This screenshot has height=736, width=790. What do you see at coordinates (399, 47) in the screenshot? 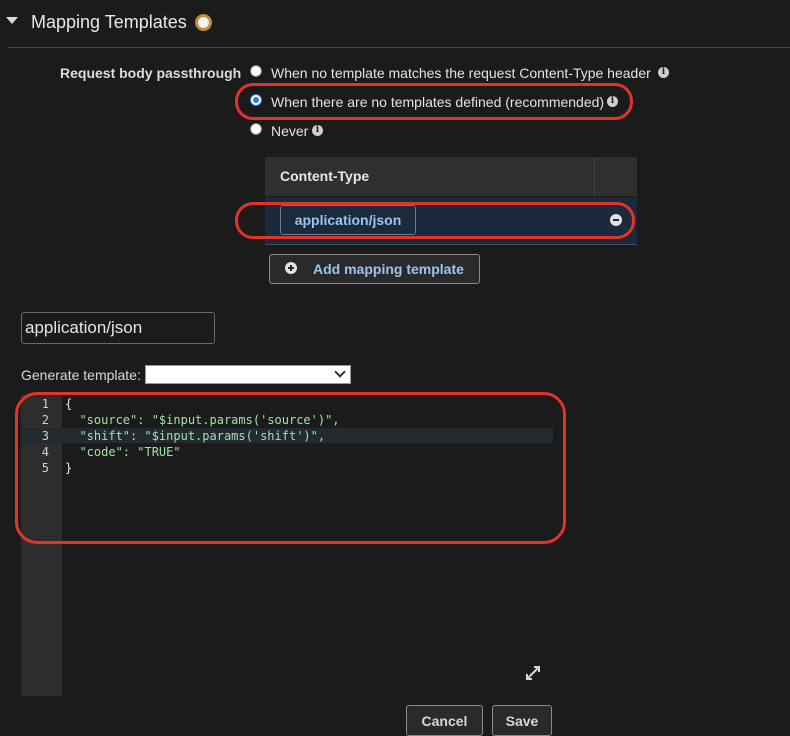
I see `header-divider` at bounding box center [399, 47].